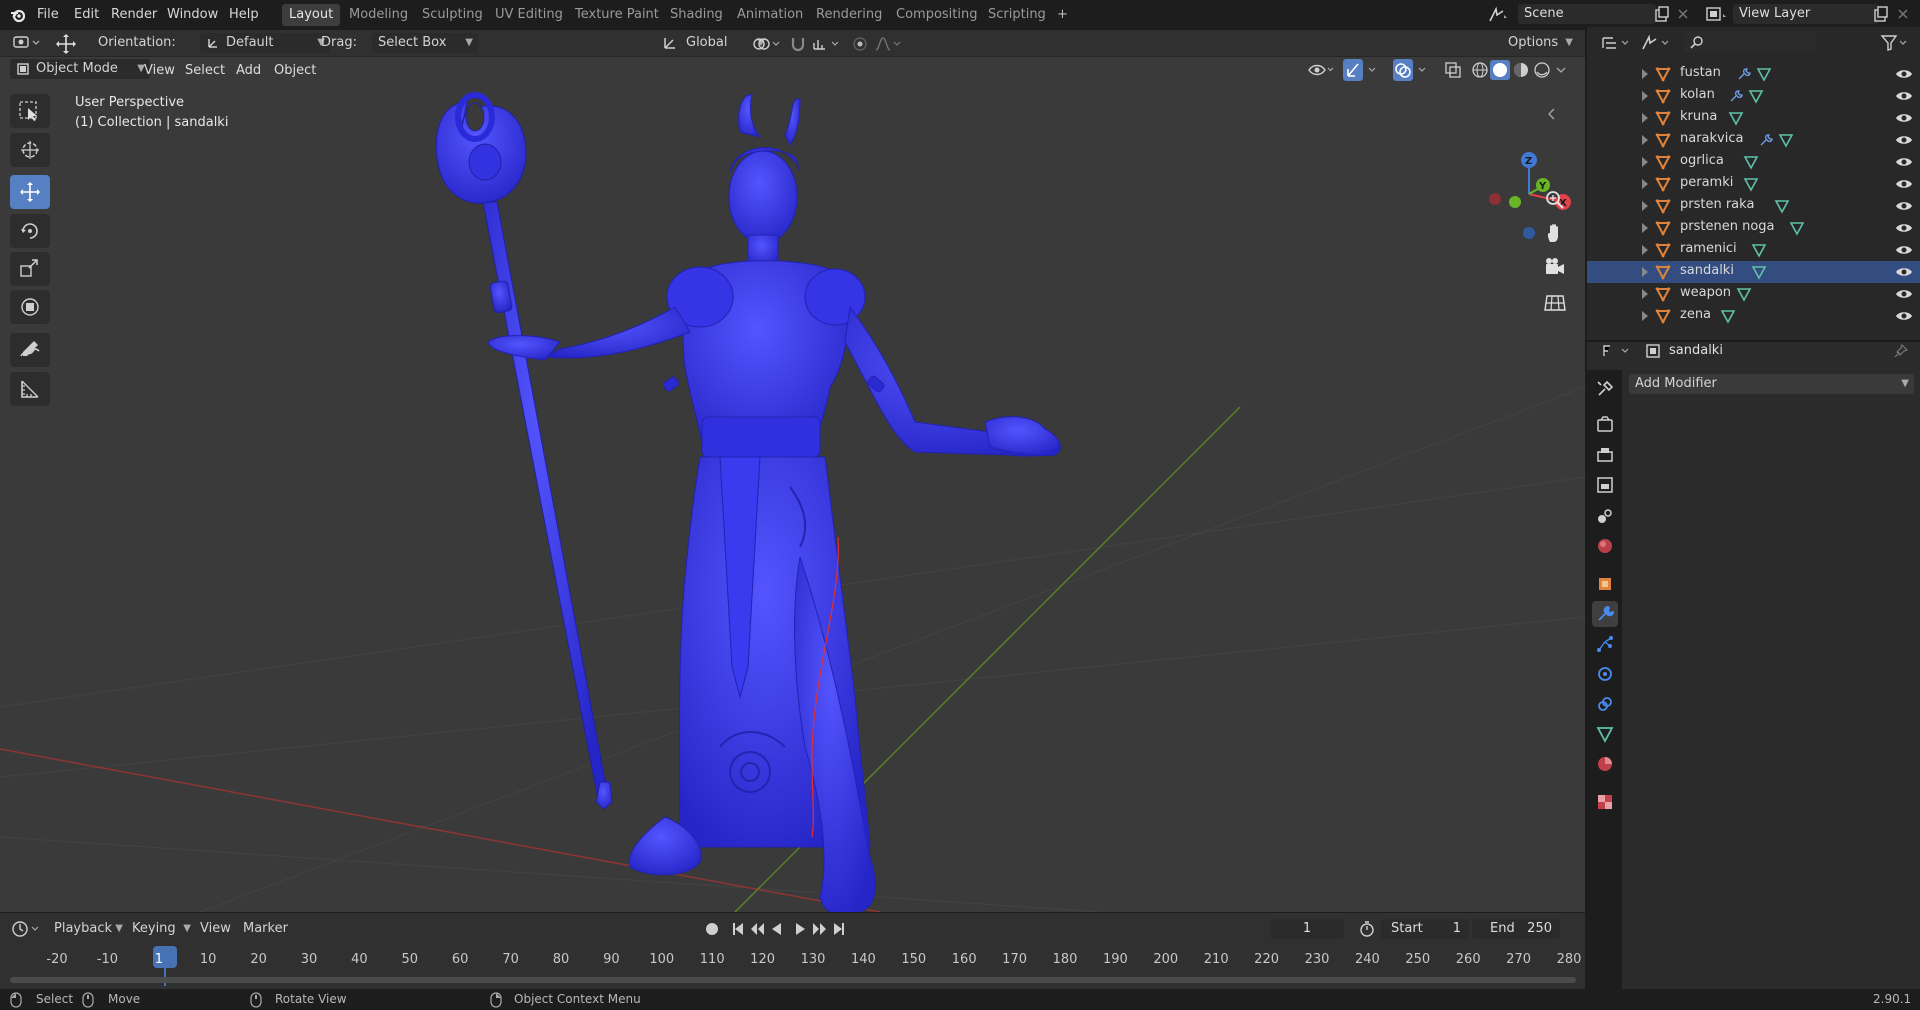  I want to click on object-mode-dropdown: Object Mode ▼, so click(80, 69).